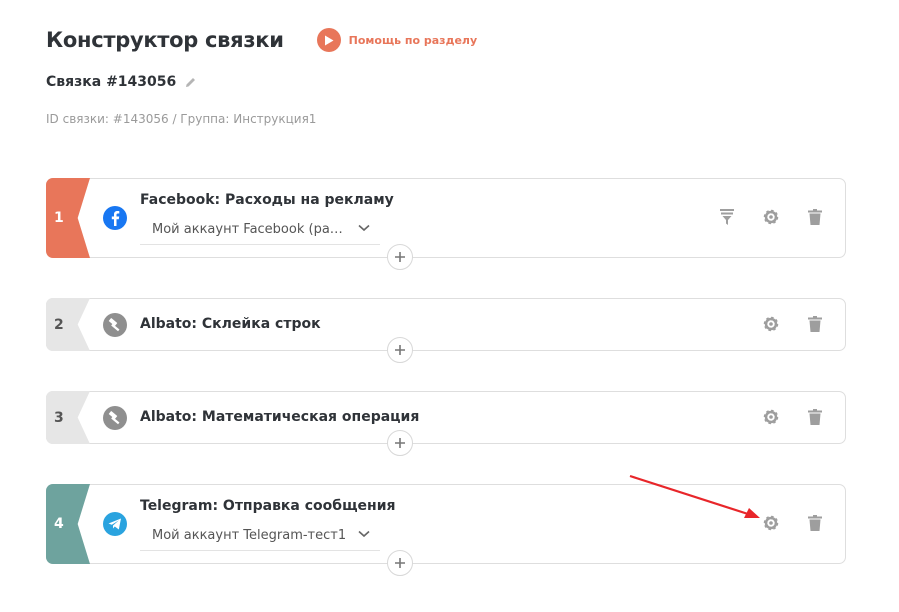 Image resolution: width=899 pixels, height=612 pixels. What do you see at coordinates (230, 324) in the screenshot?
I see `step-title: Albato: Склейка строк` at bounding box center [230, 324].